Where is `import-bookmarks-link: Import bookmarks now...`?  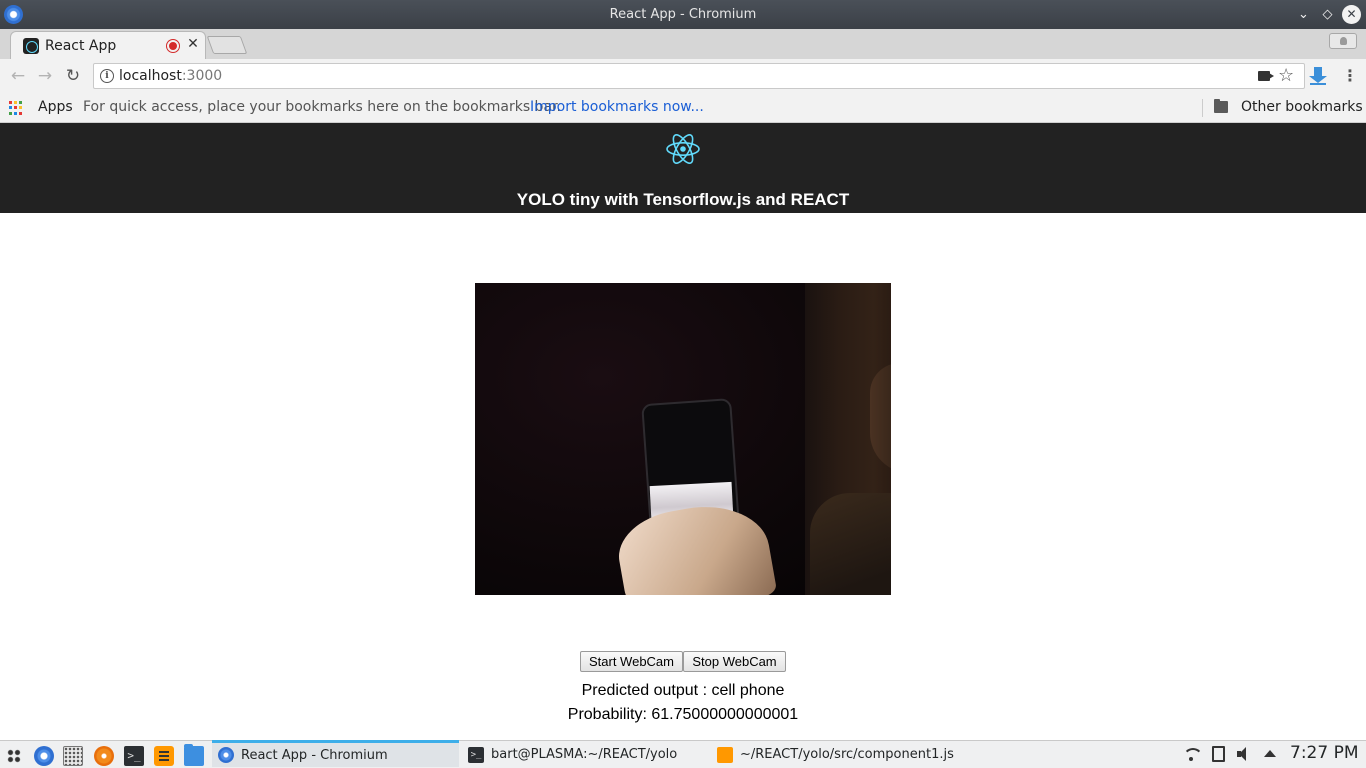
import-bookmarks-link: Import bookmarks now... is located at coordinates (617, 107).